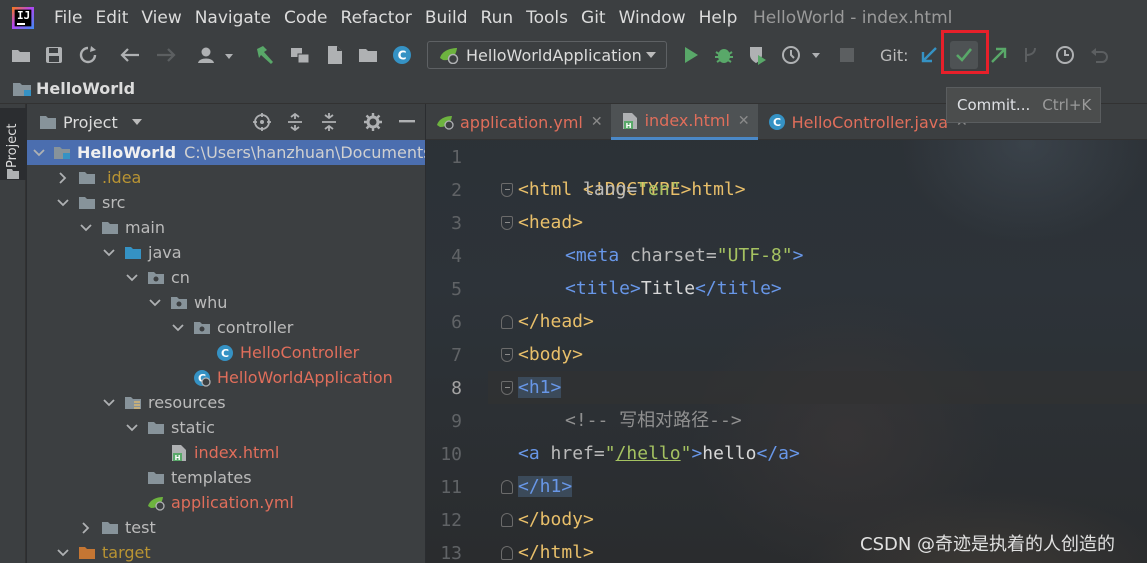 The image size is (1147, 563). What do you see at coordinates (402, 55) in the screenshot?
I see `class-c-icon: C` at bounding box center [402, 55].